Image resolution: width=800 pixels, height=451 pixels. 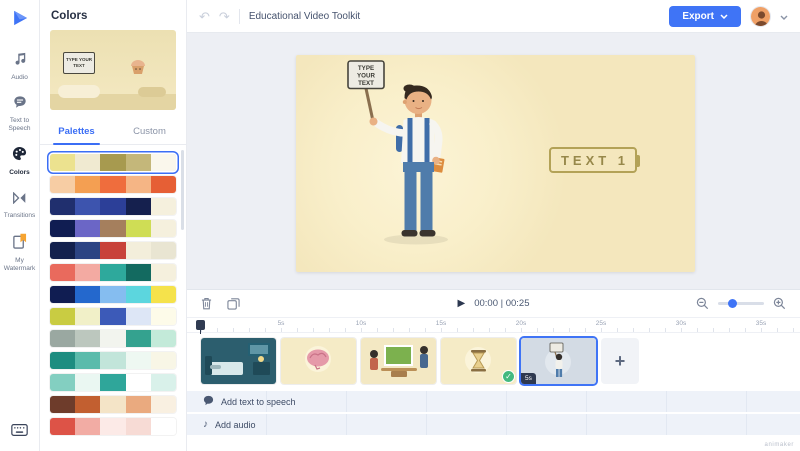 I want to click on playhead, so click(x=200, y=327).